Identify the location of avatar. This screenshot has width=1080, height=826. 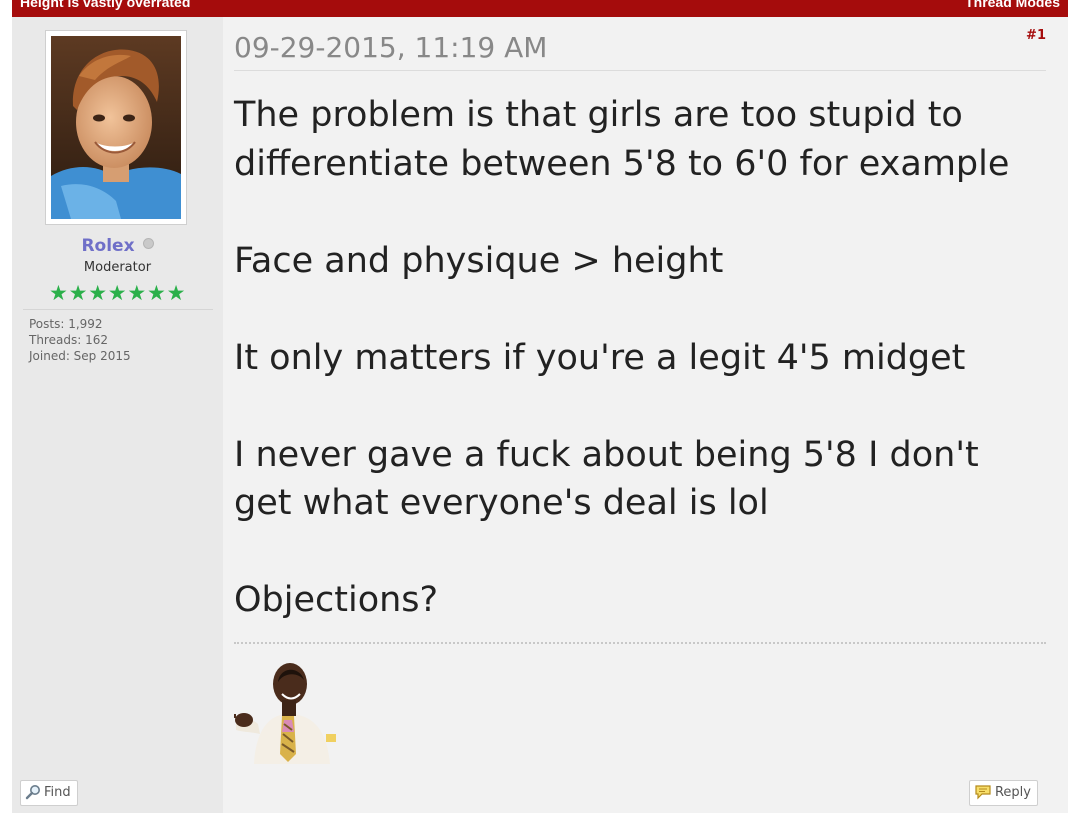
(116, 127).